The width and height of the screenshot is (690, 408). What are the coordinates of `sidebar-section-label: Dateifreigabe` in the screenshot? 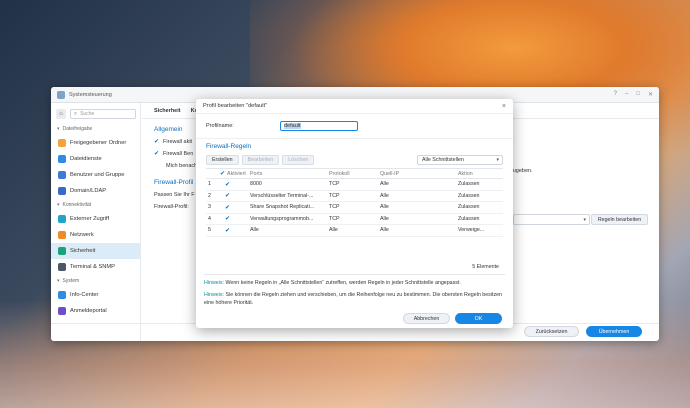 It's located at (77, 129).